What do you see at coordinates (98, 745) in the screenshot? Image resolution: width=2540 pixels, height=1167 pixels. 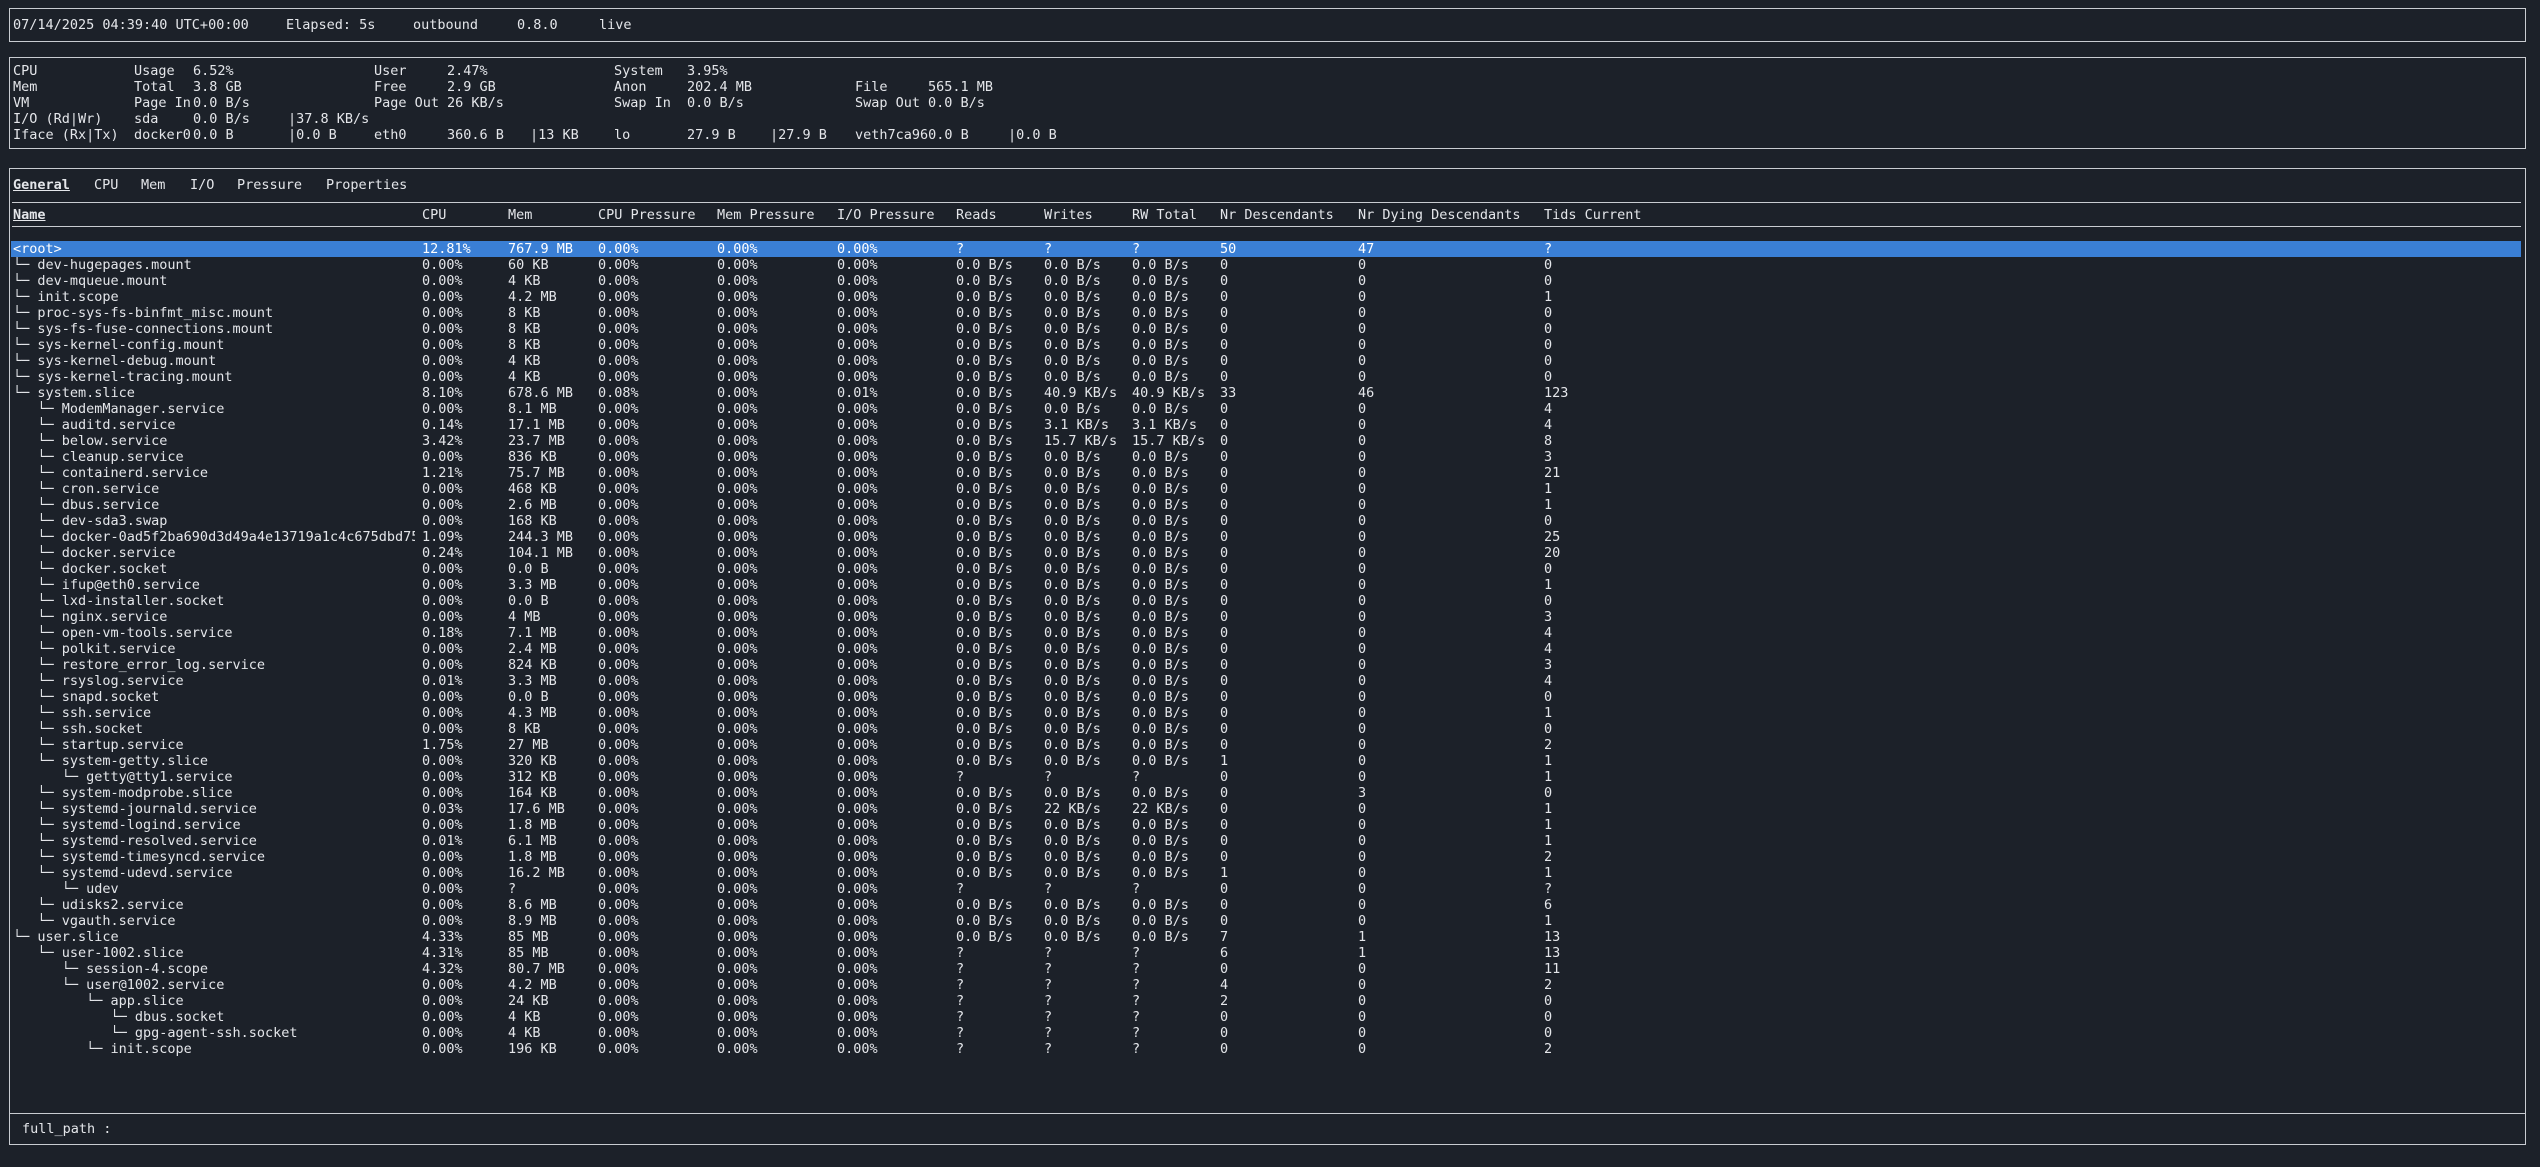 I see `cgroup-name: └─ startup.service` at bounding box center [98, 745].